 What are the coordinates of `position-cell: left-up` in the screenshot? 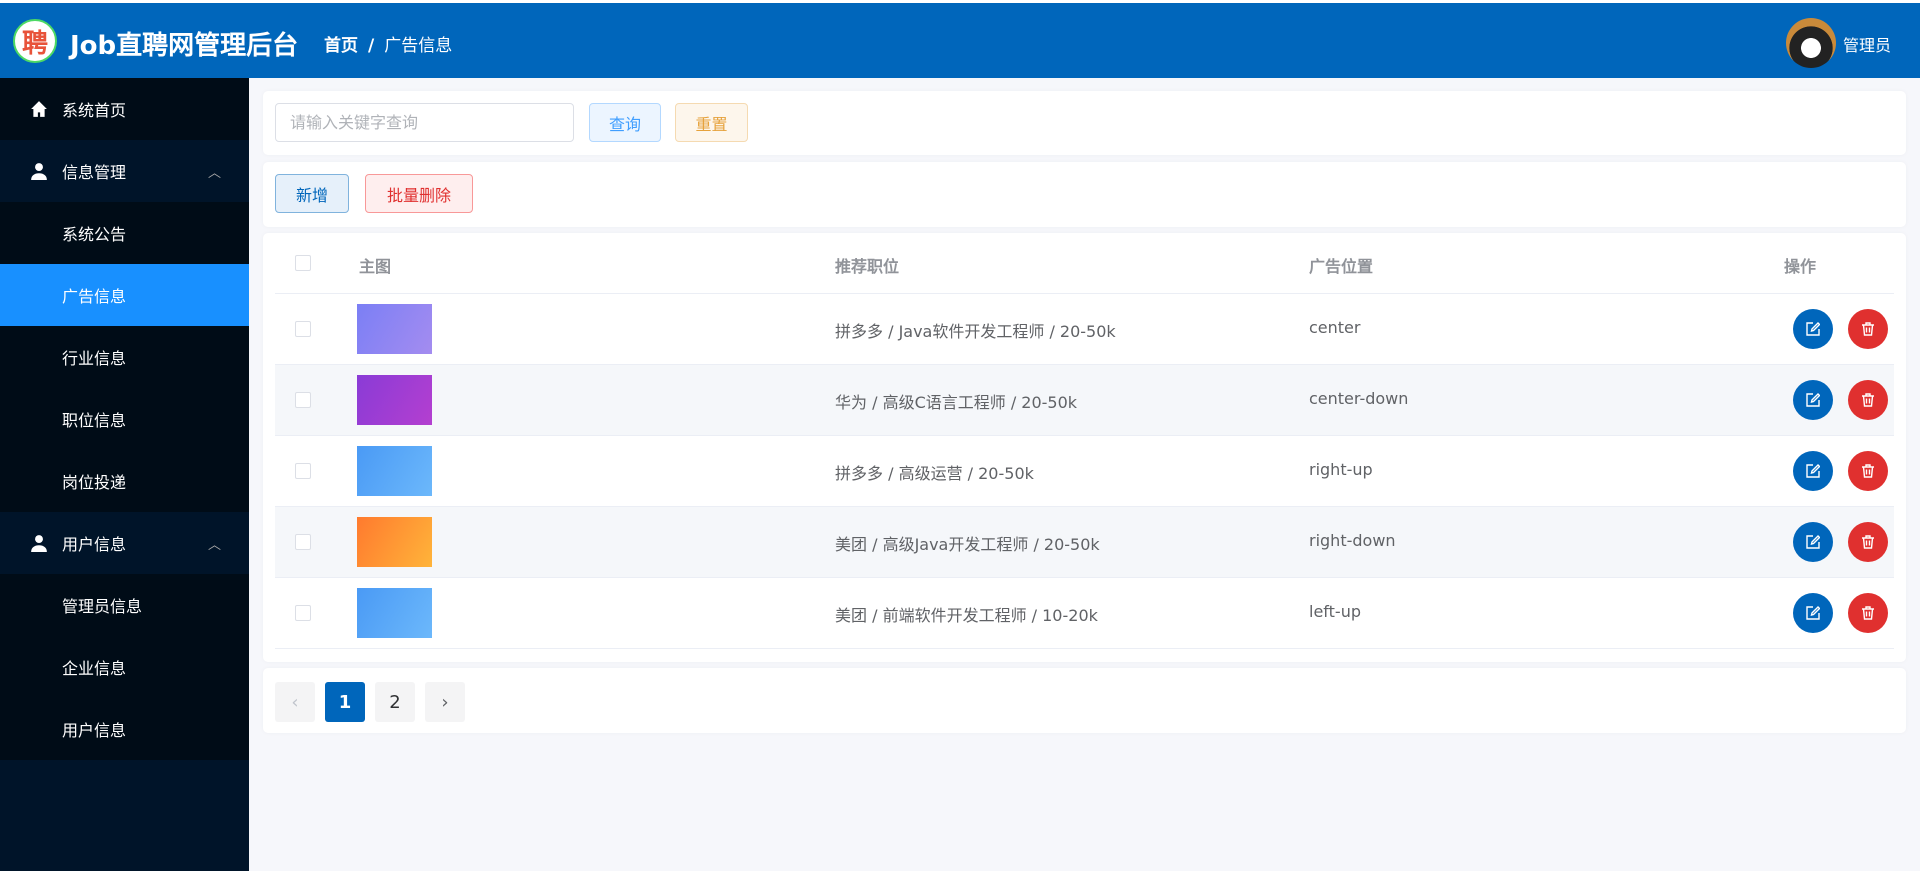 It's located at (1335, 611).